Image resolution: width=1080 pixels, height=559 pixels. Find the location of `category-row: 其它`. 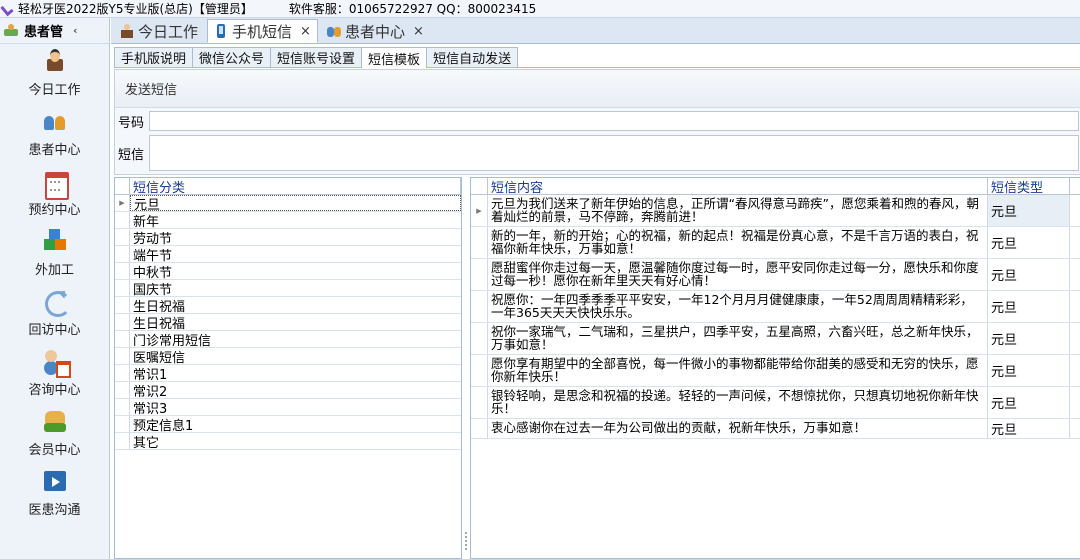

category-row: 其它 is located at coordinates (288, 441).